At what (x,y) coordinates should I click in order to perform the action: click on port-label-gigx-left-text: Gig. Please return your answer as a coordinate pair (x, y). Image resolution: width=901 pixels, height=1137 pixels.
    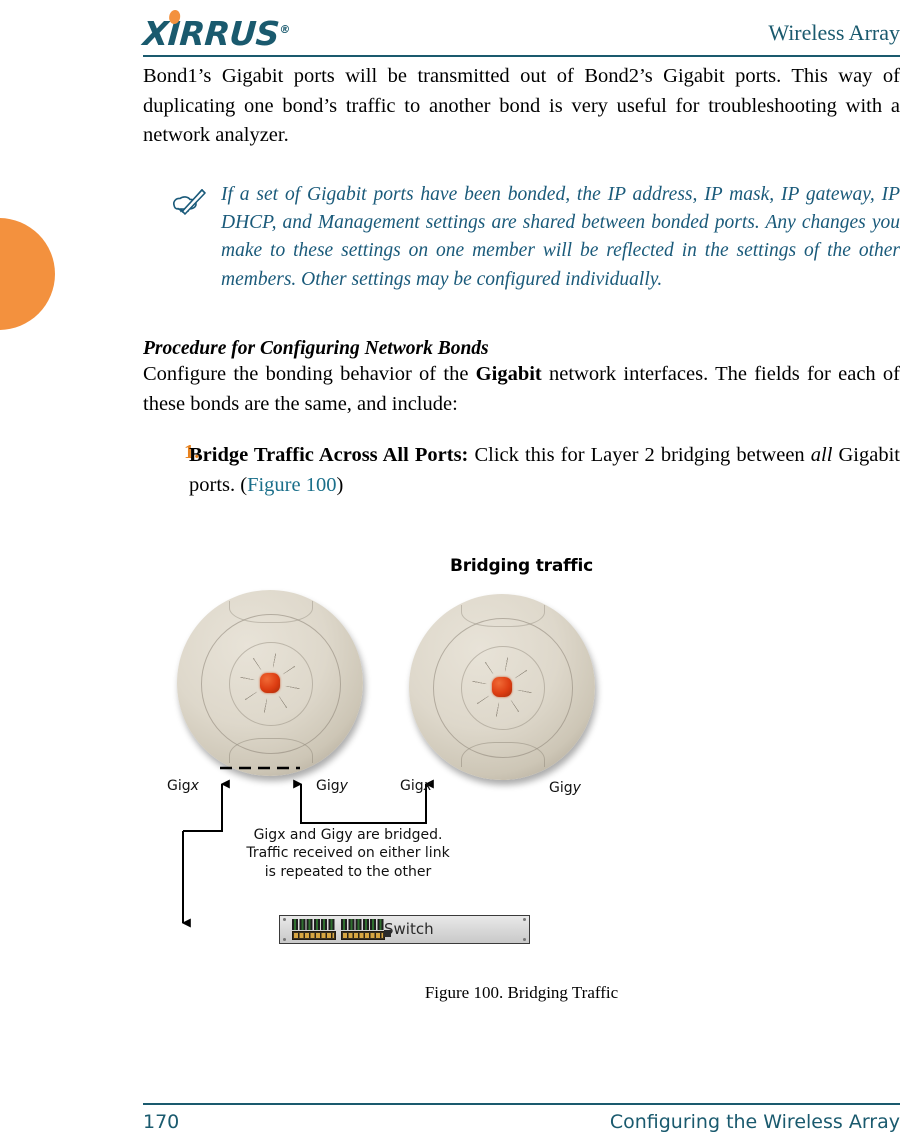
    Looking at the image, I should click on (179, 786).